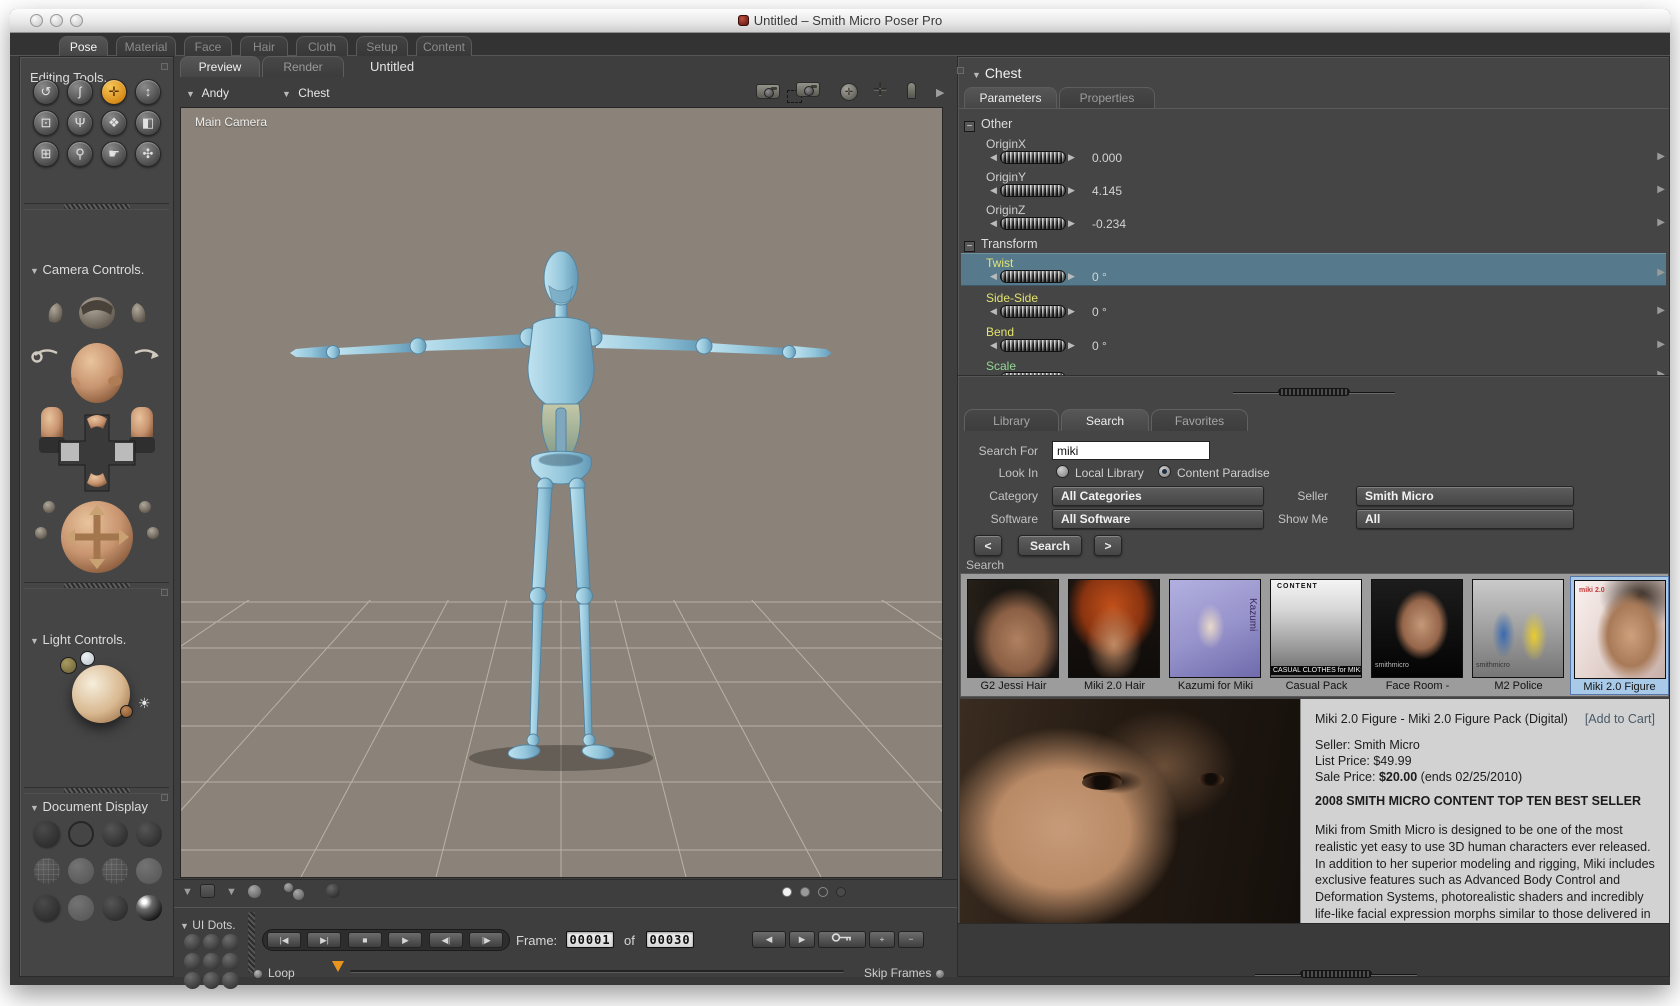 The image size is (1680, 1006). I want to click on bend-dial: ◀ ▶, so click(1035, 346).